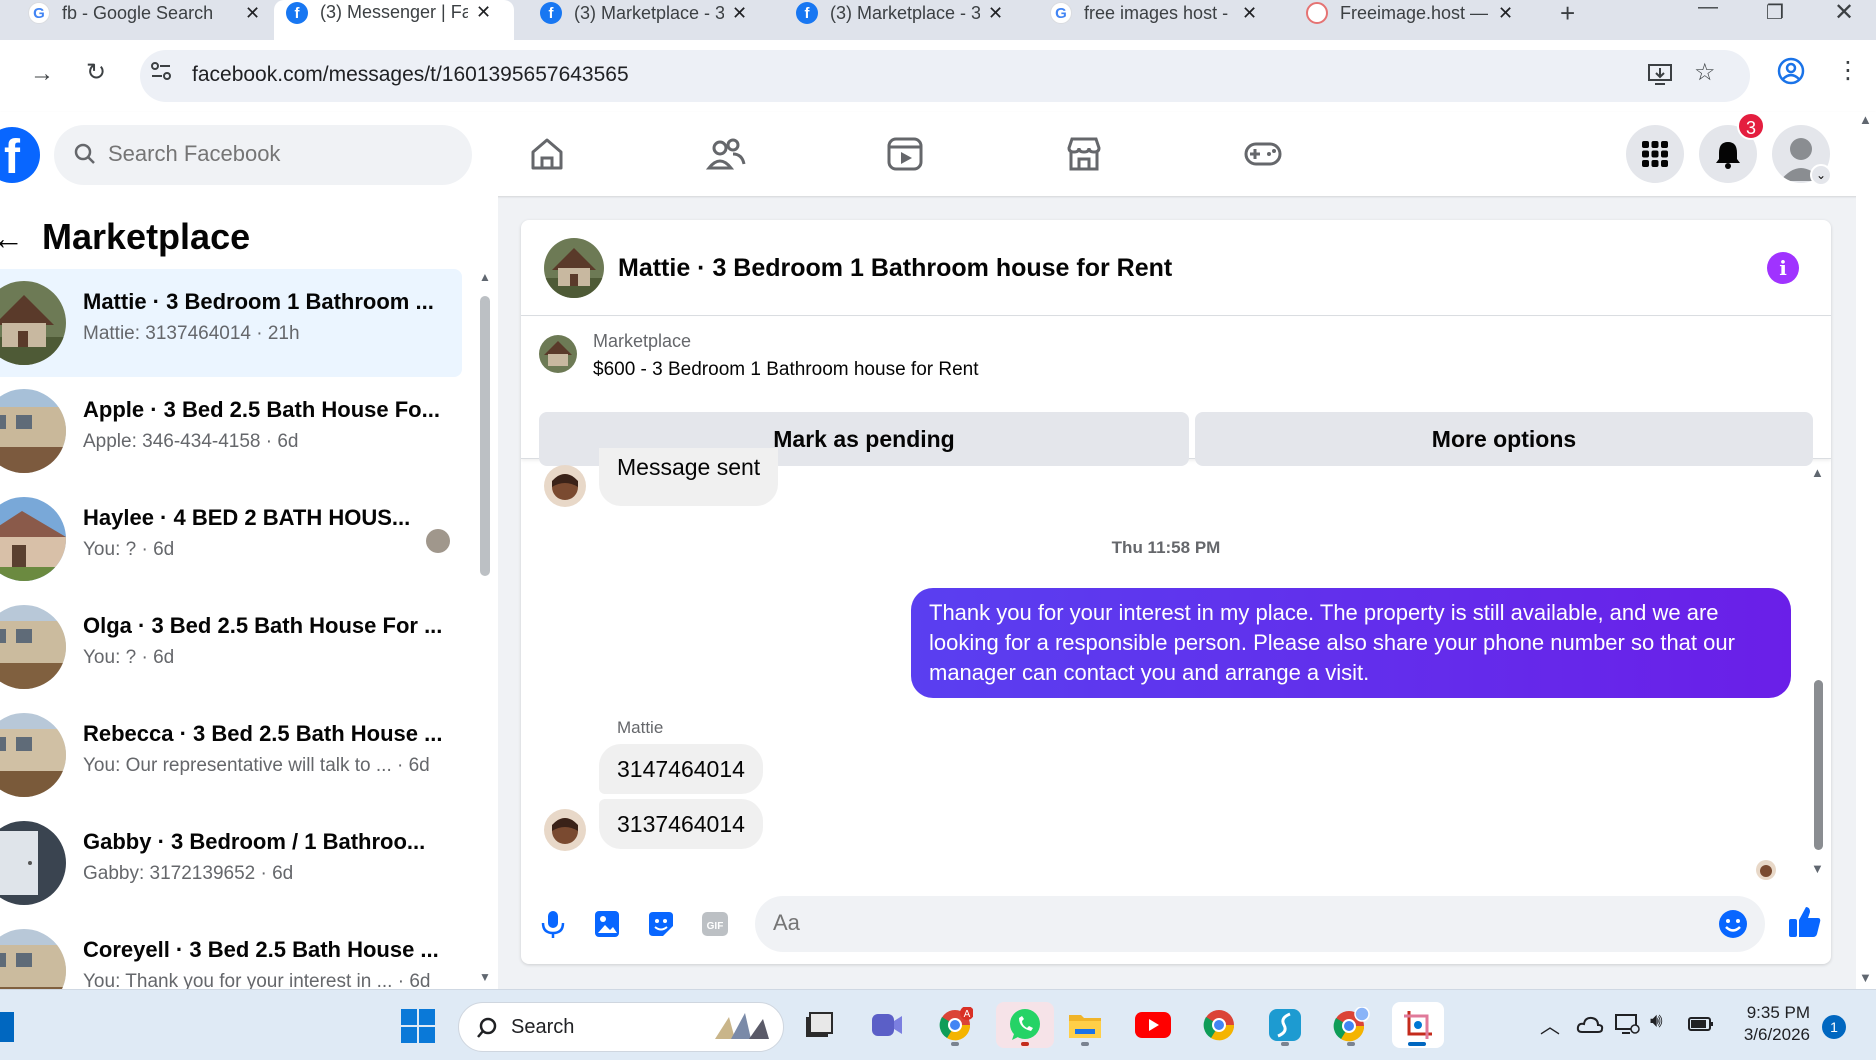  Describe the element at coordinates (1567, 14) in the screenshot. I see `new-tab-button: +` at that location.